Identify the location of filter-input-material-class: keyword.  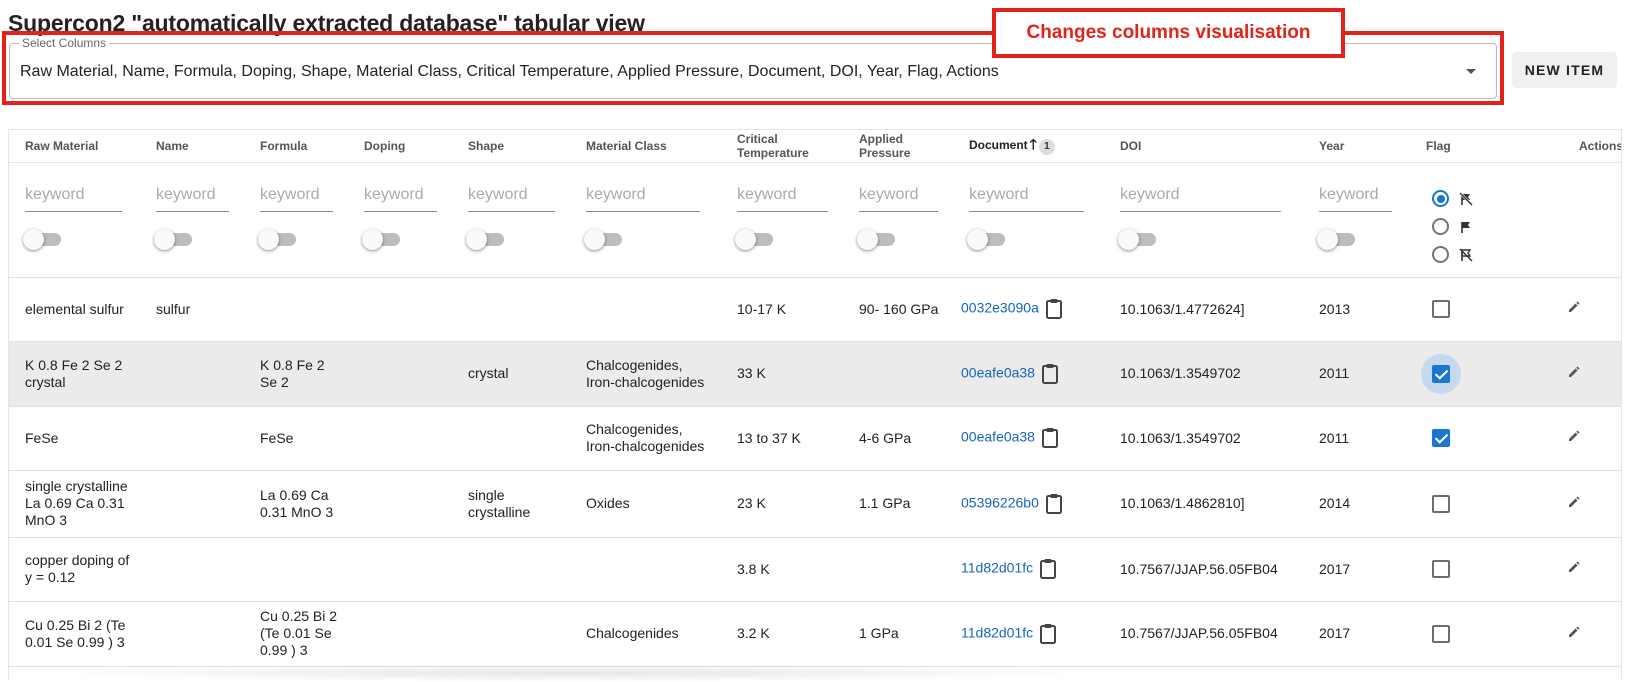
(643, 196).